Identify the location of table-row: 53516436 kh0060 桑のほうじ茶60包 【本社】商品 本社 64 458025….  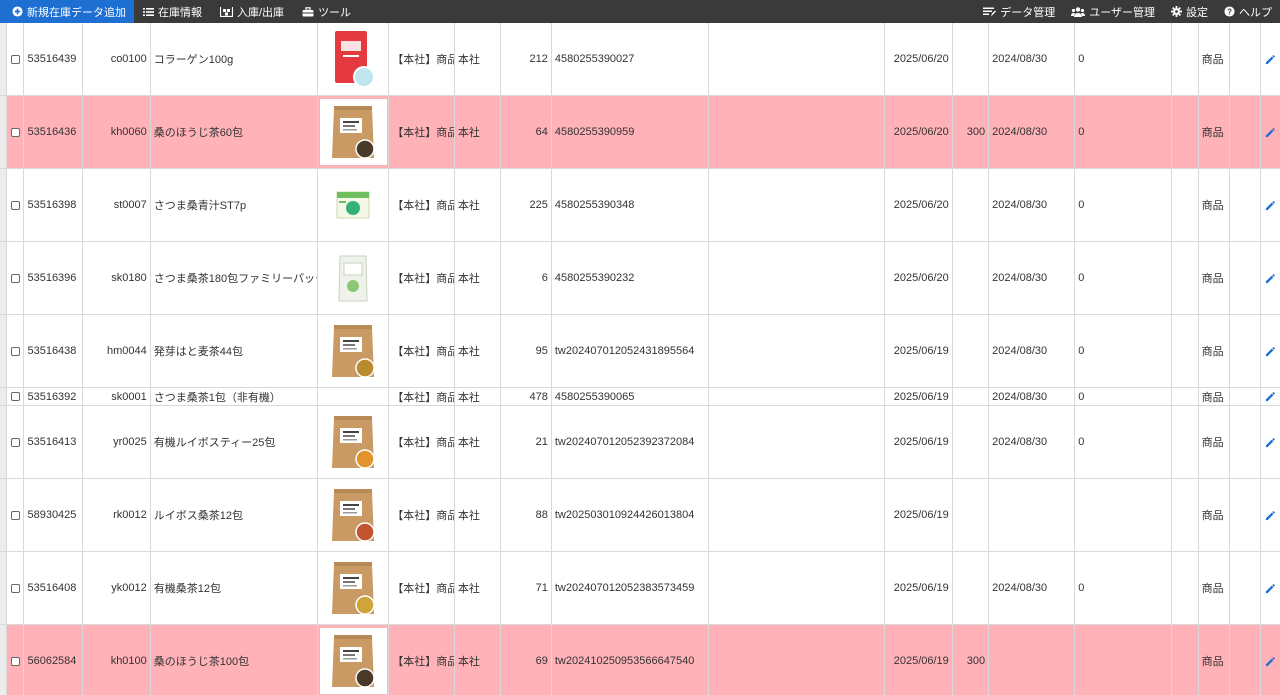
(640, 132).